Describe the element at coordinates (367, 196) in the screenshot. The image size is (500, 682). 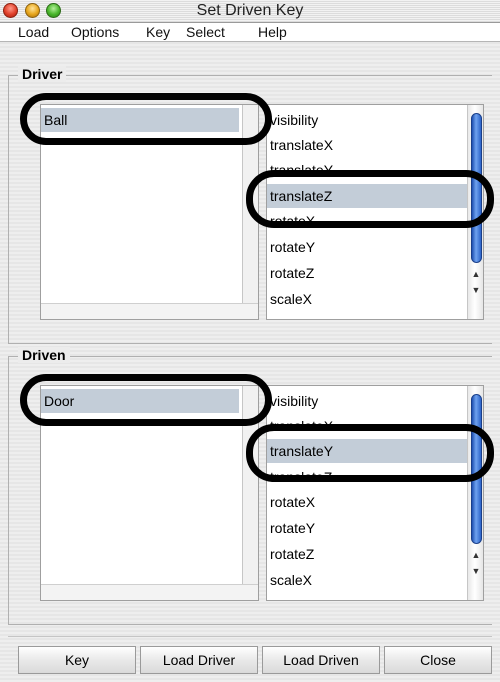
I see `driver-attr-item-selected: translateZ` at that location.